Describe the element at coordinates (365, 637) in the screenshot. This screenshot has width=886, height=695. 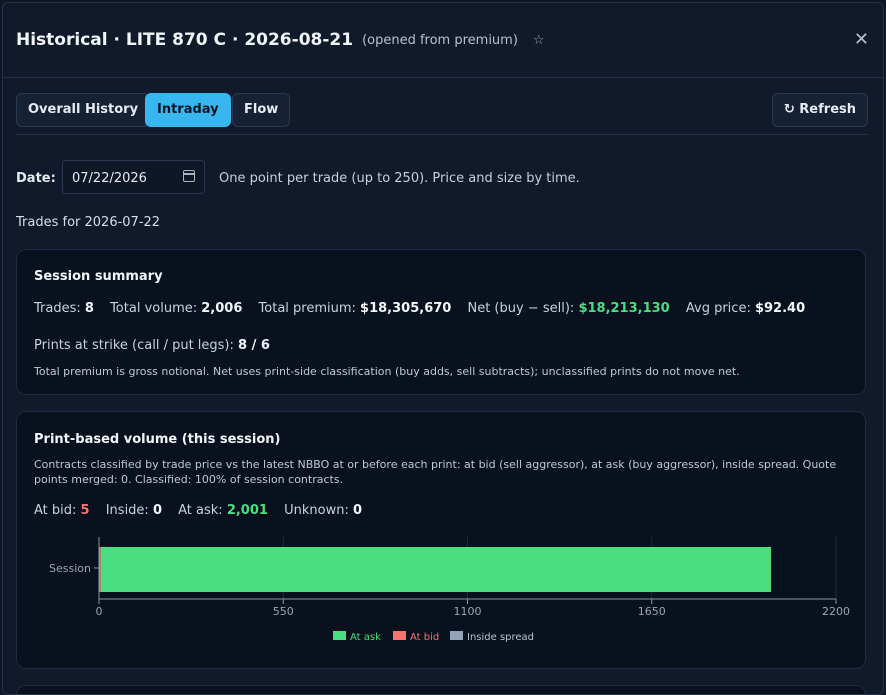
I see `legend-label: At ask` at that location.